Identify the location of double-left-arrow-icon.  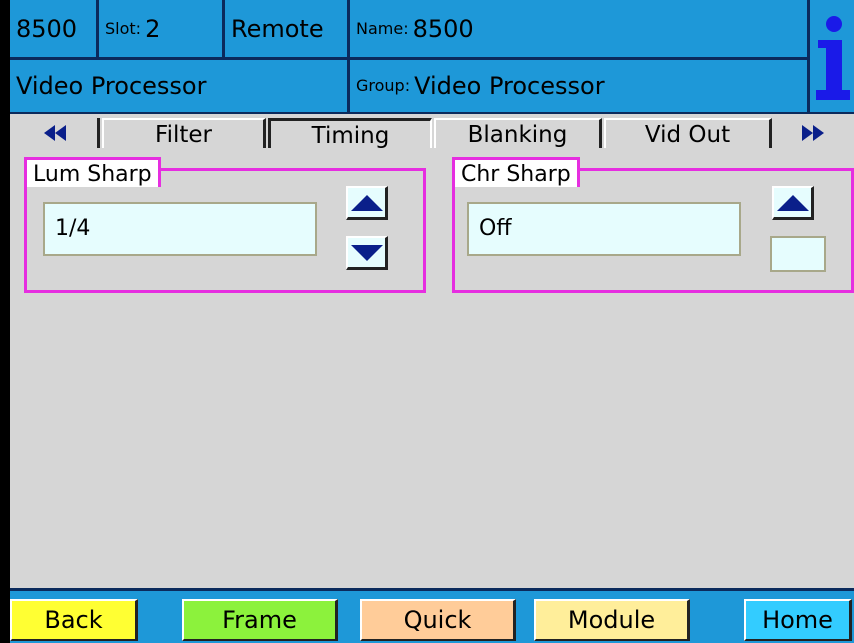
(54, 133).